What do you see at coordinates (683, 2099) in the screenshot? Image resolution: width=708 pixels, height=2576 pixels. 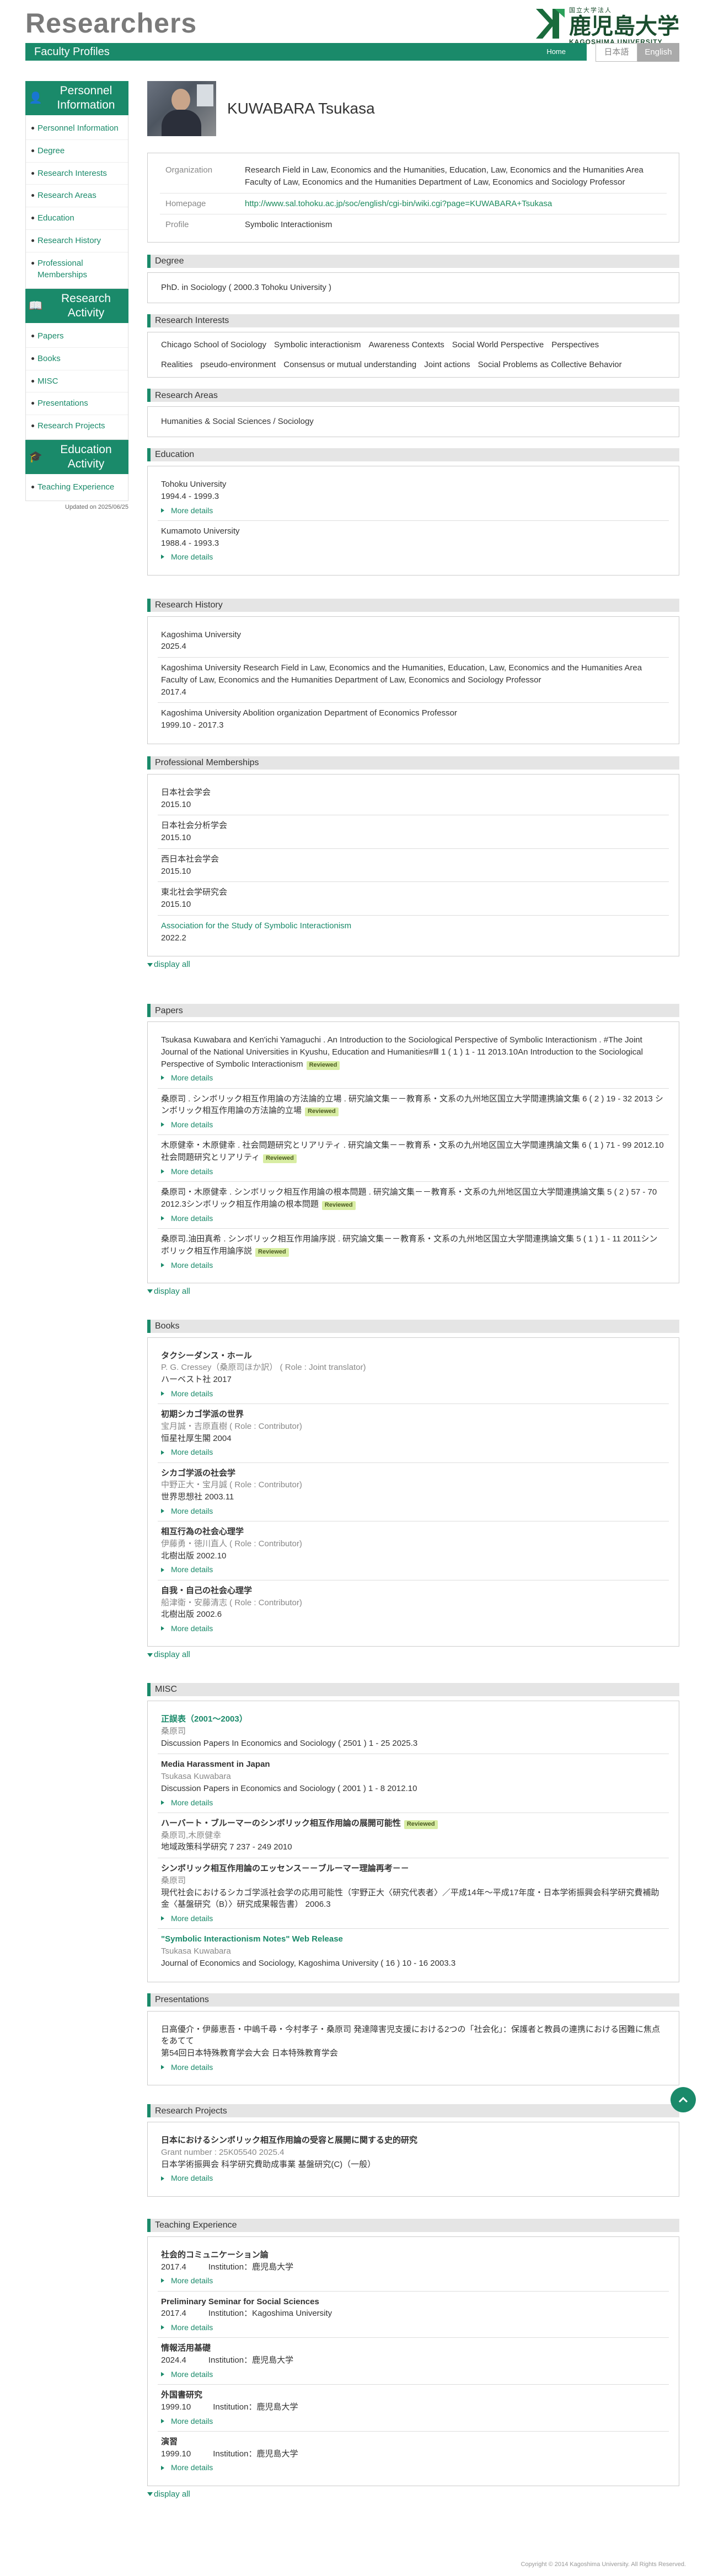 I see `page-top-button` at bounding box center [683, 2099].